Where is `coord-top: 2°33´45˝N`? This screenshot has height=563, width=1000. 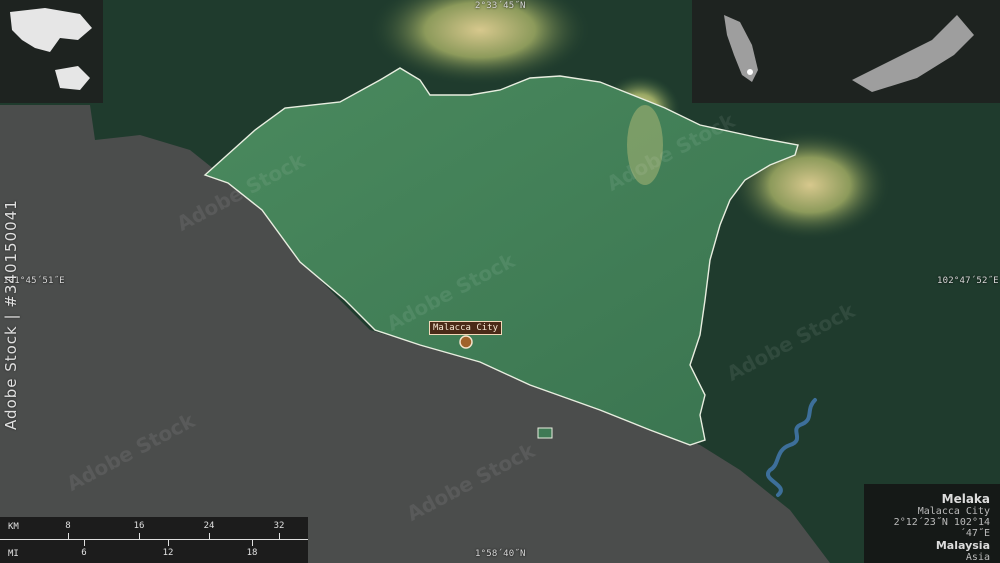 coord-top: 2°33´45˝N is located at coordinates (500, 6).